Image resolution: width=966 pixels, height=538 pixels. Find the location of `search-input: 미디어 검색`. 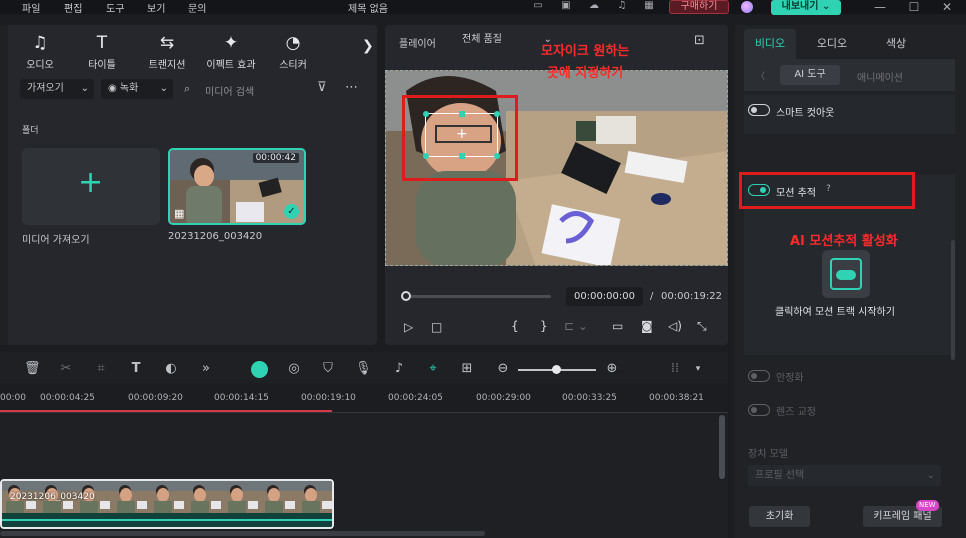

search-input: 미디어 검색 is located at coordinates (229, 90).